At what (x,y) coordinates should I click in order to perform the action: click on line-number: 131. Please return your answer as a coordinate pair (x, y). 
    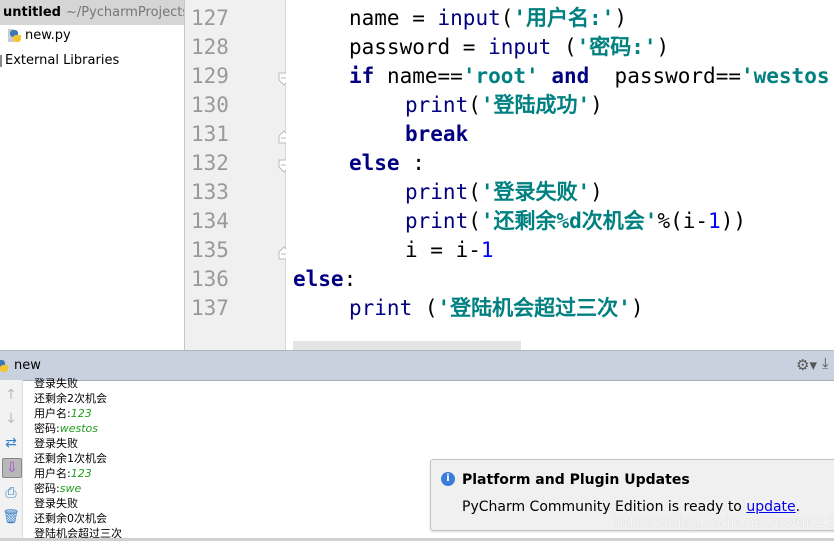
    Looking at the image, I should click on (210, 134).